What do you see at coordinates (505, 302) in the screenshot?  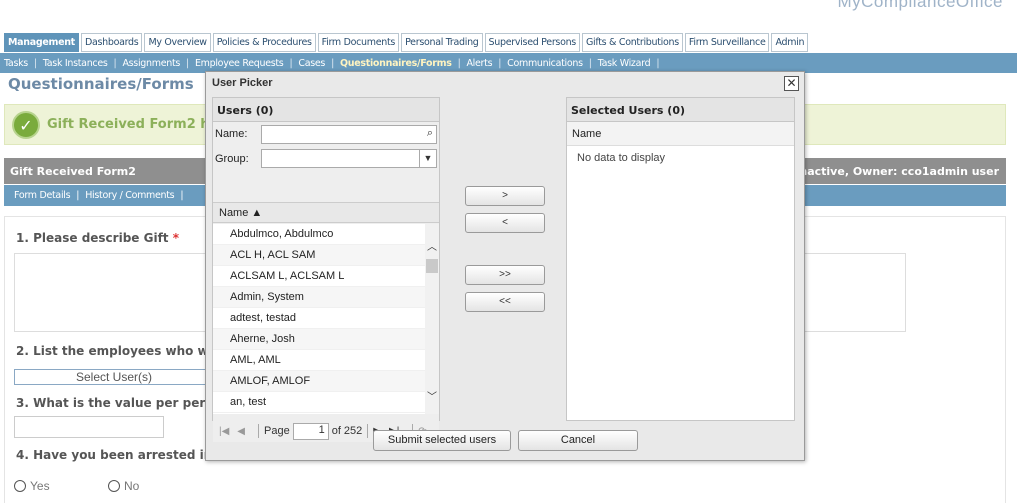 I see `move-all-left-button: <<` at bounding box center [505, 302].